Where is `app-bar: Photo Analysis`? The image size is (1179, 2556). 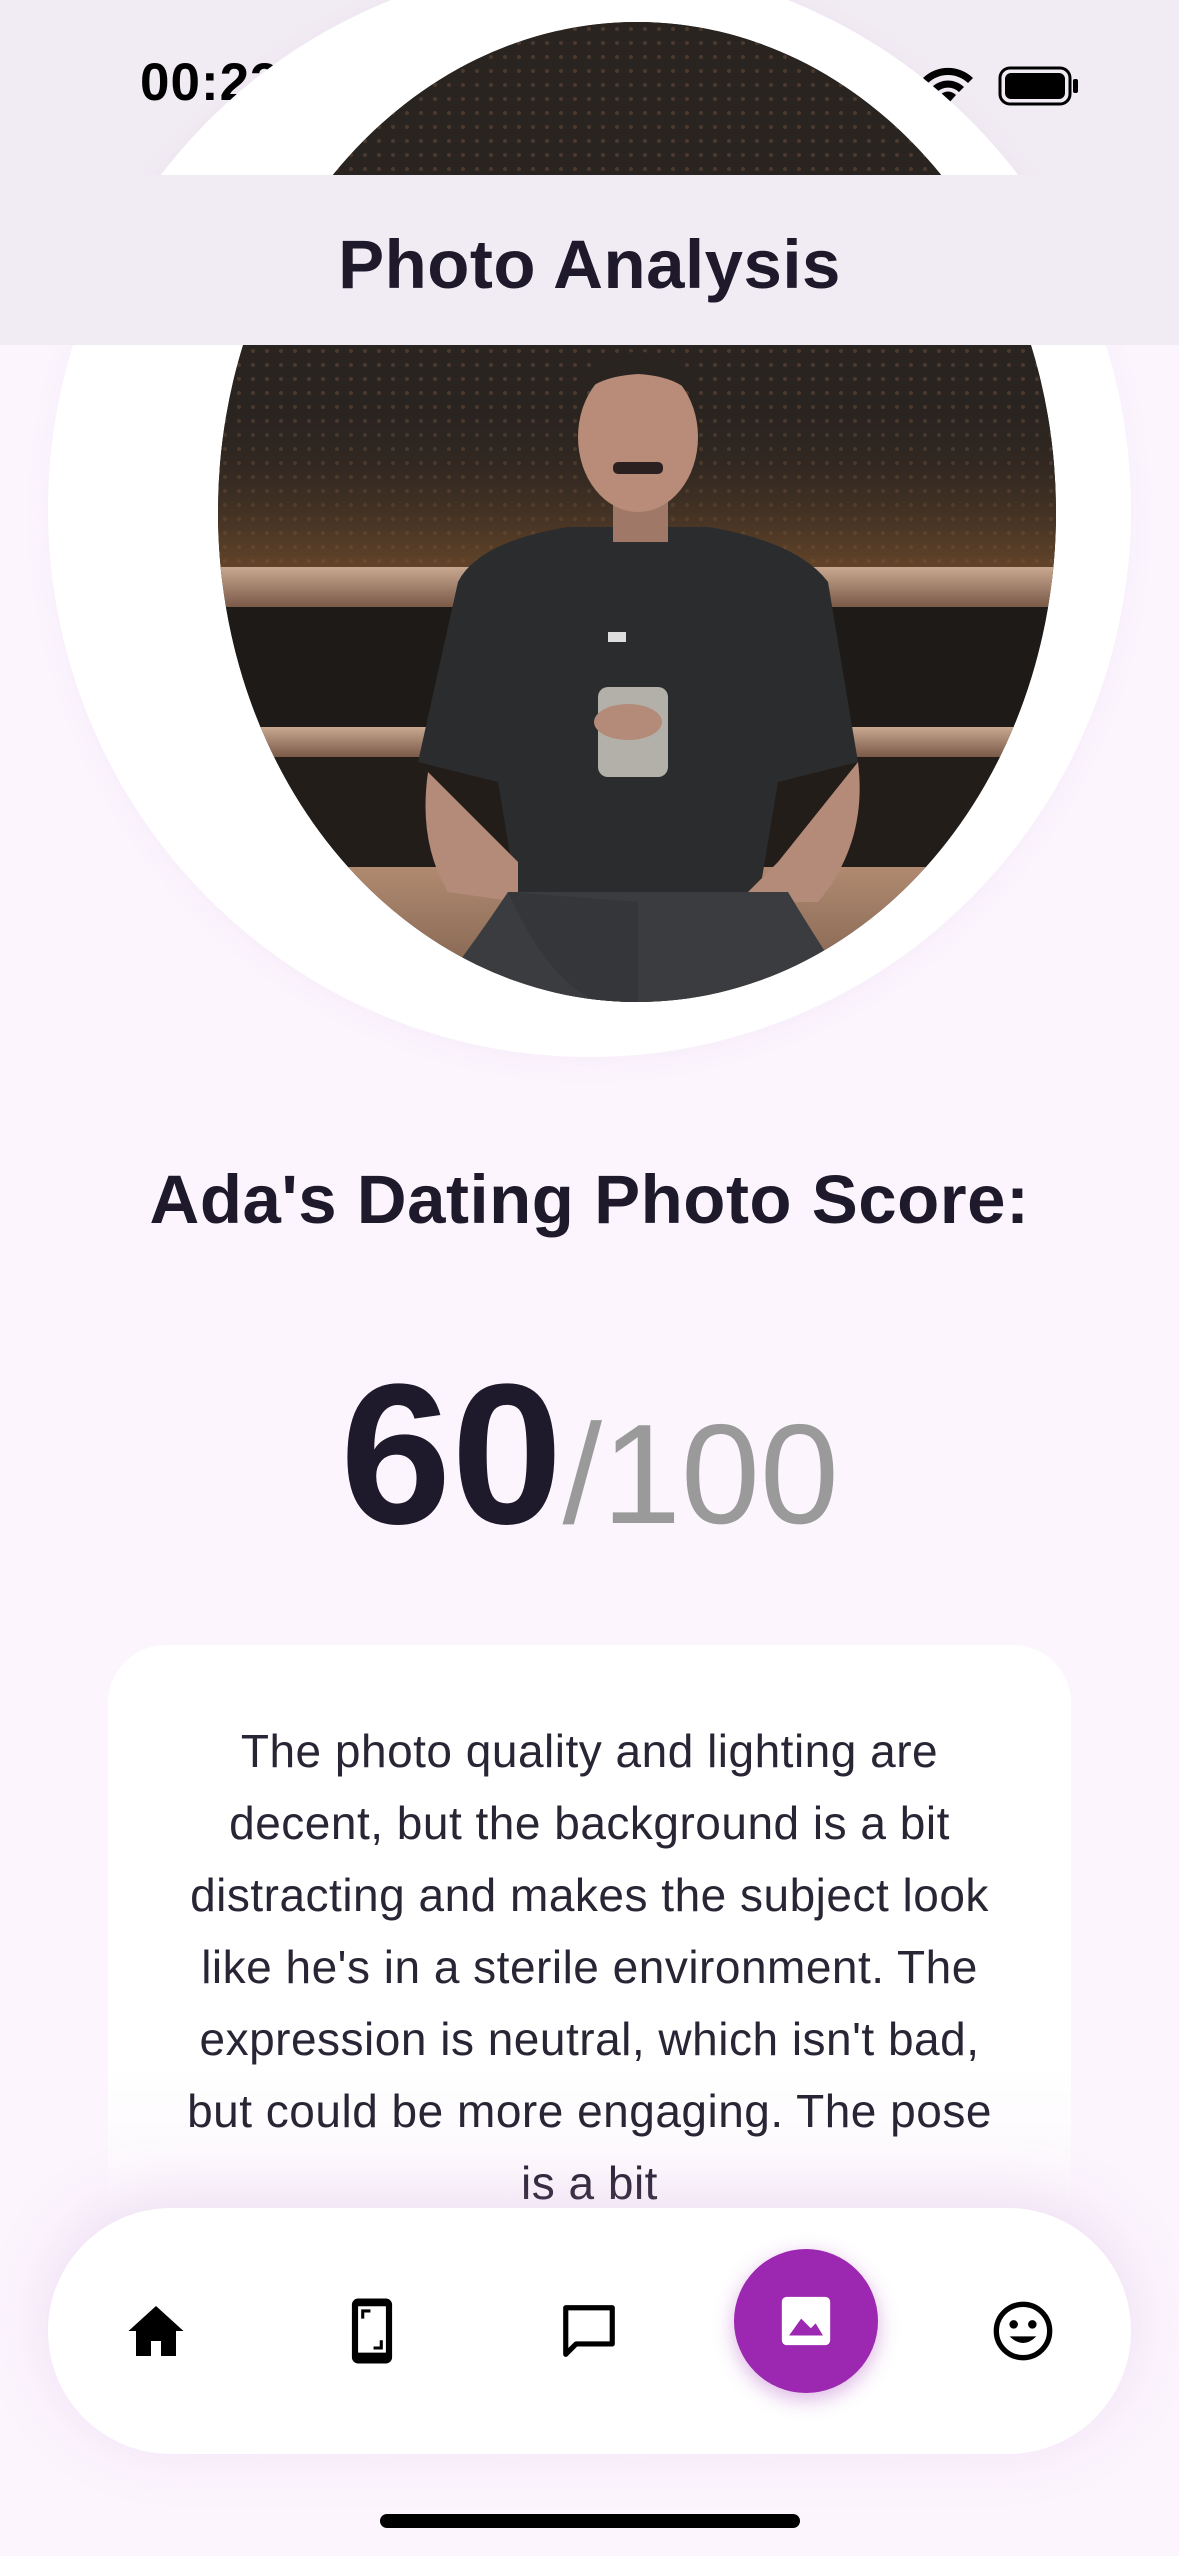 app-bar: Photo Analysis is located at coordinates (589, 260).